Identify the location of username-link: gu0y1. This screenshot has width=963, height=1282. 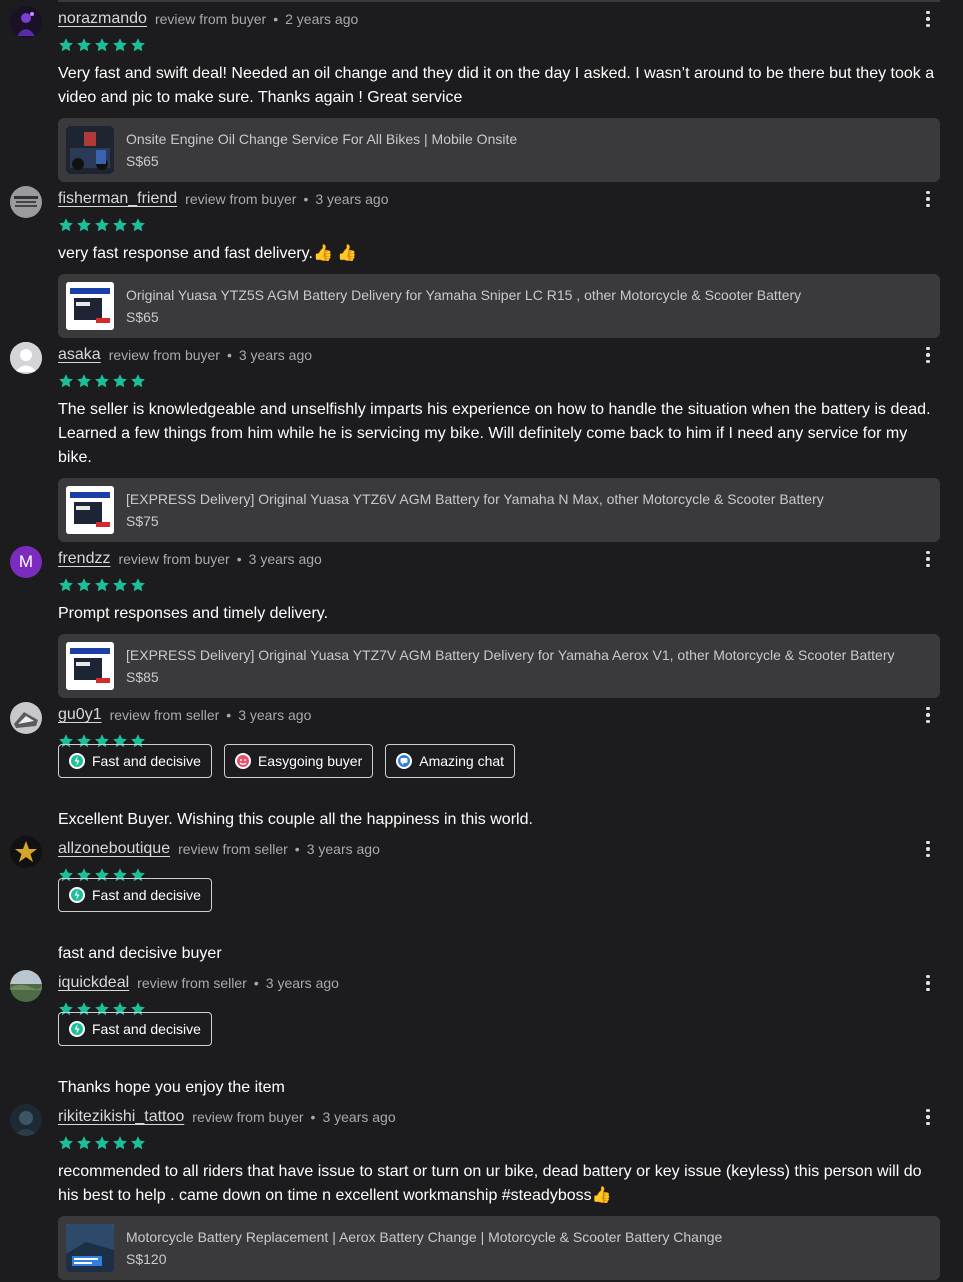
(80, 715).